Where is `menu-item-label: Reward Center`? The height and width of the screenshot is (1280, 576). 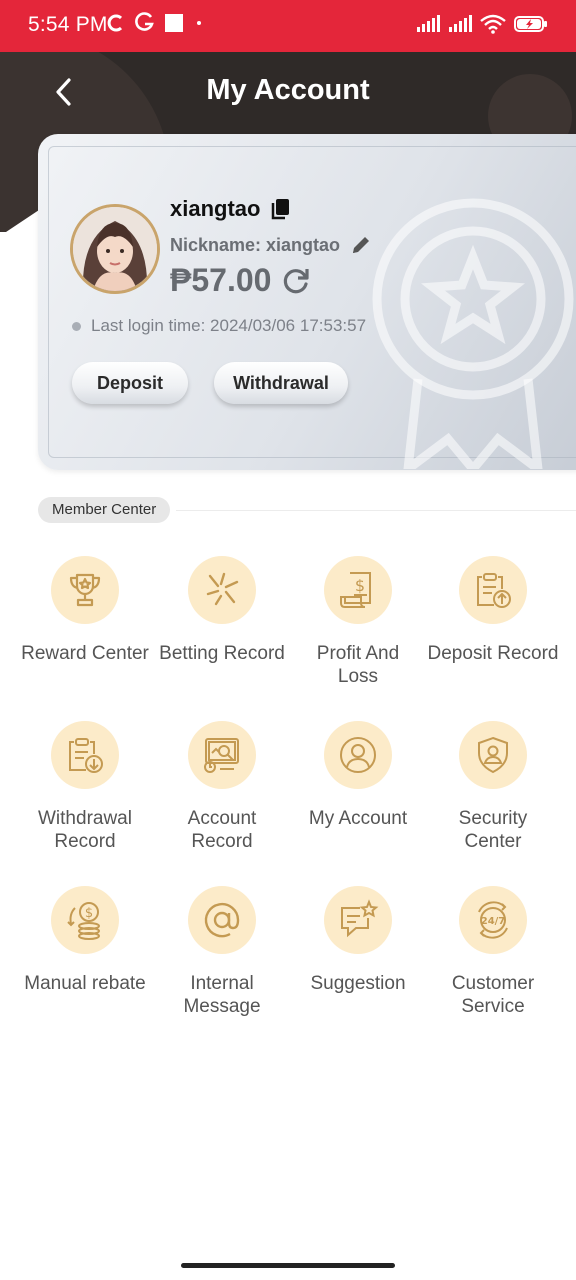 menu-item-label: Reward Center is located at coordinates (85, 653).